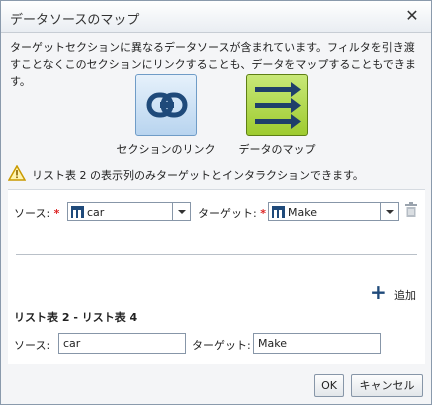 Image resolution: width=432 pixels, height=405 pixels. I want to click on warning-text: リスト表 2 の表示列のみターゲットとインタラクションできます。, so click(198, 175).